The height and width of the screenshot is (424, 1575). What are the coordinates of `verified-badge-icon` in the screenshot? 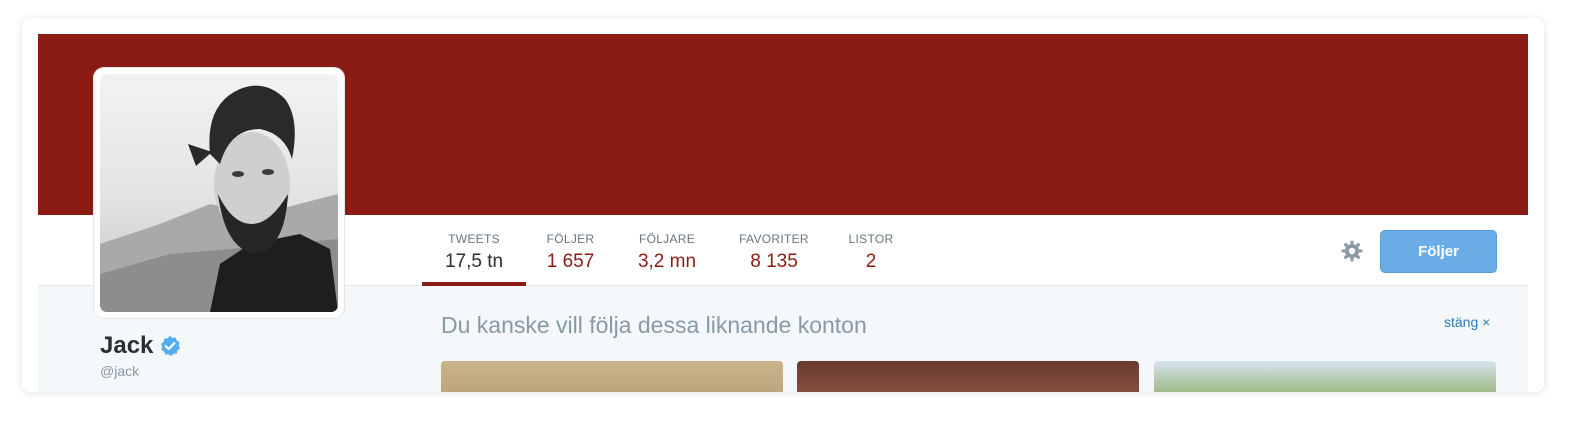 It's located at (170, 346).